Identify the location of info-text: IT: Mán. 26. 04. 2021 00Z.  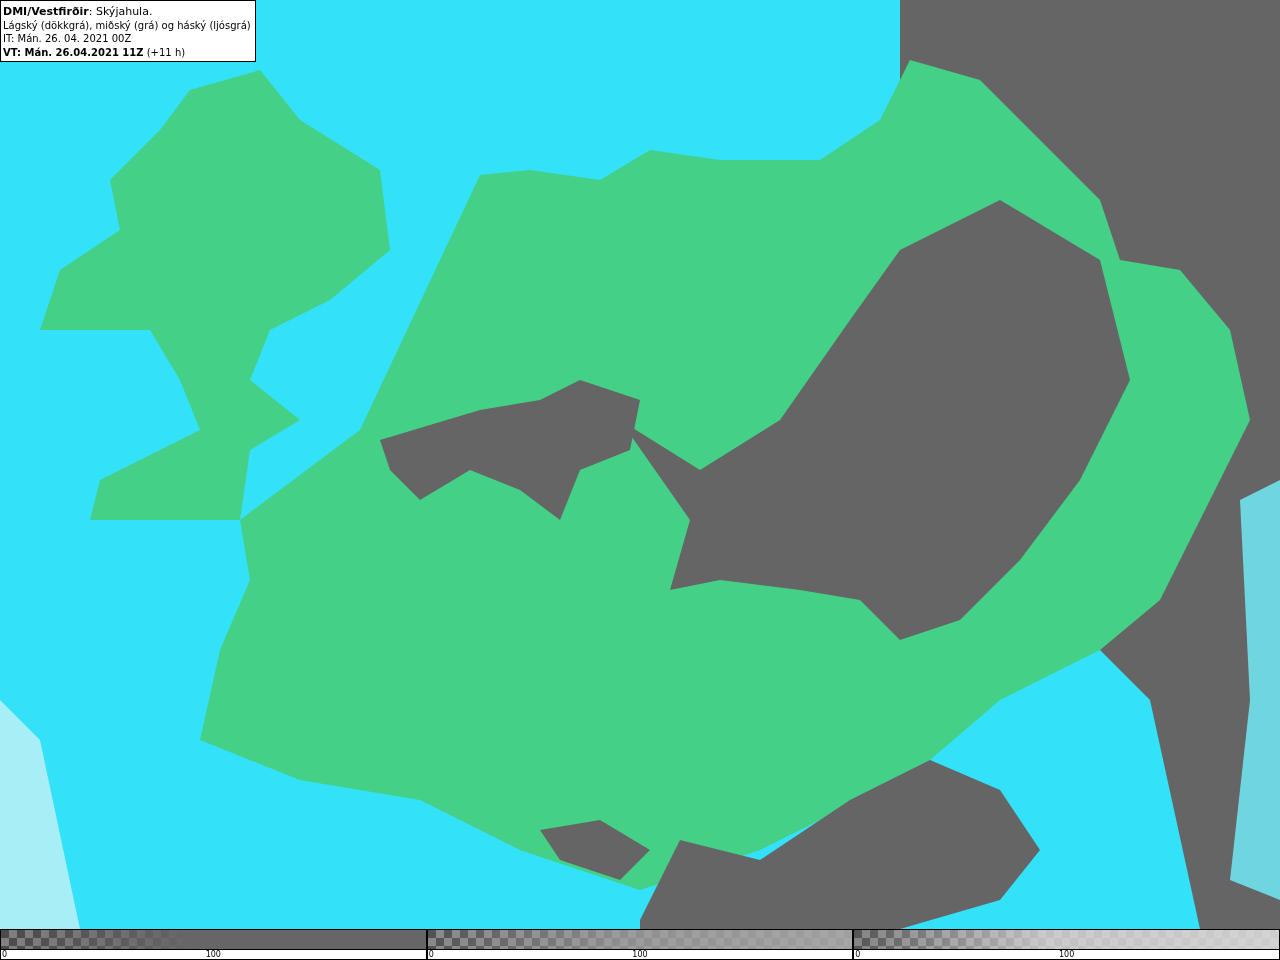
(68, 39).